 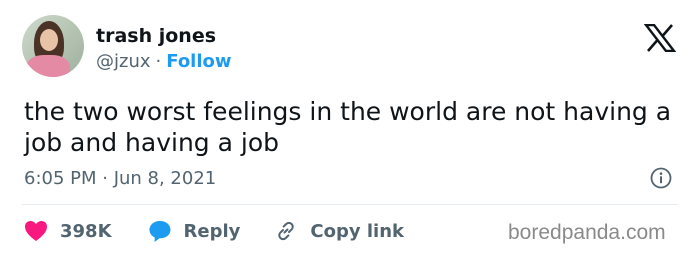 I want to click on author-name: trash jones, so click(x=156, y=36).